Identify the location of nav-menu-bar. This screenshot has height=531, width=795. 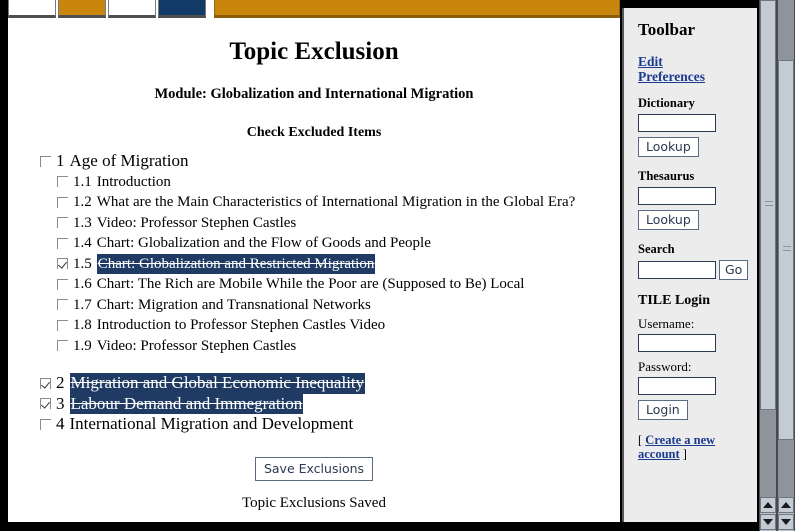
(417, 9).